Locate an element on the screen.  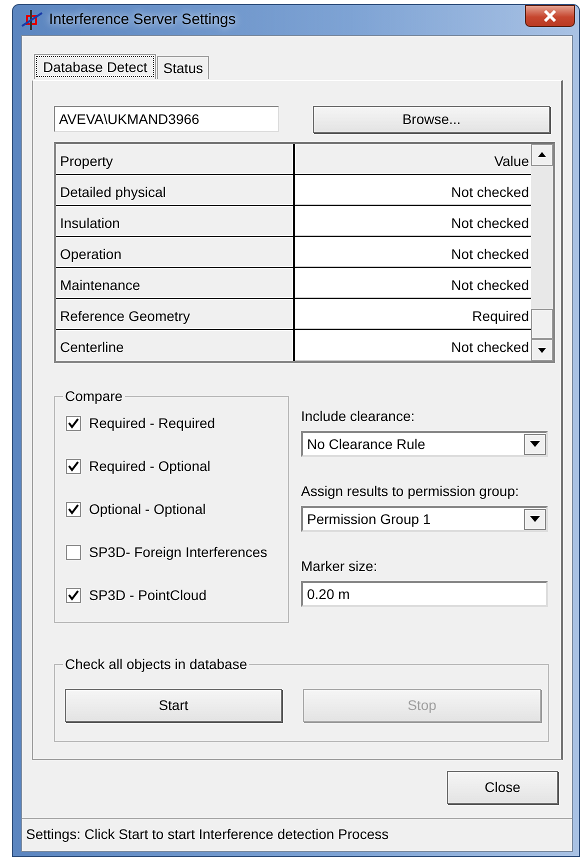
window-title: Interference Server Settings is located at coordinates (142, 20).